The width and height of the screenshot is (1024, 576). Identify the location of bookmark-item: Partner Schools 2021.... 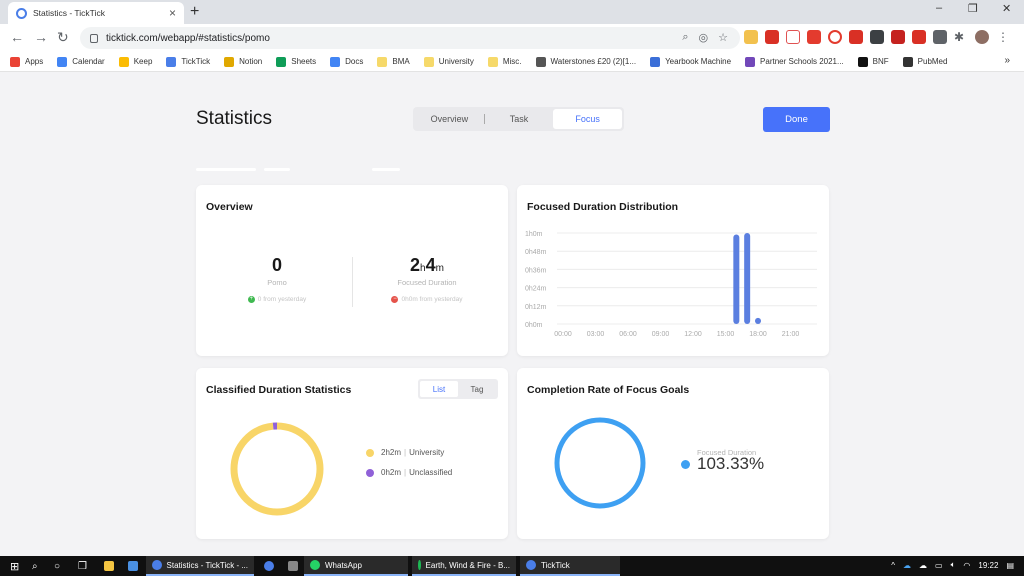
(794, 61).